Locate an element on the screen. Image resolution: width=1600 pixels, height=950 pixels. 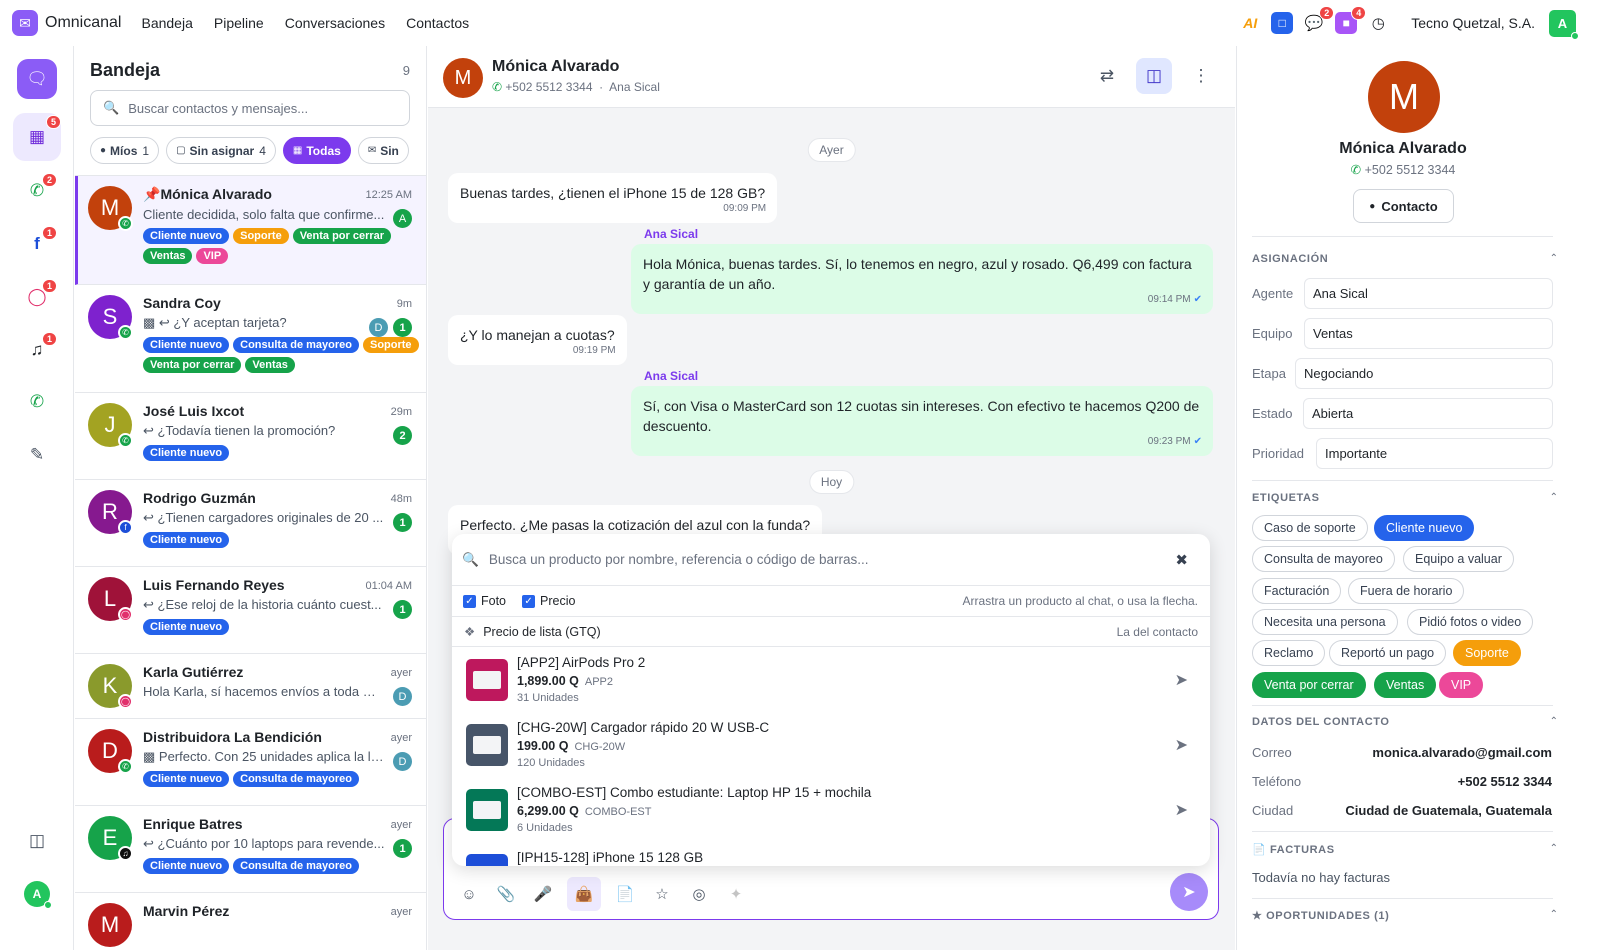
magic-wand-icon: ✦ is located at coordinates (736, 894).